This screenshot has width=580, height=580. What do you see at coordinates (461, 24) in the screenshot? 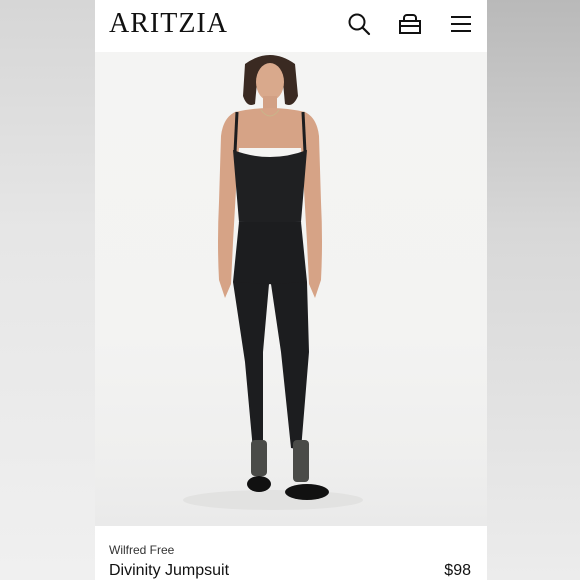
I see `menu-icon` at bounding box center [461, 24].